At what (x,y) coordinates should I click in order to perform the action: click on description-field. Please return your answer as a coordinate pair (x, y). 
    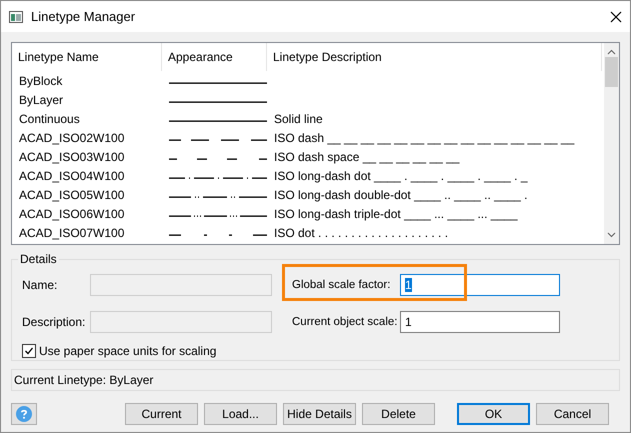
    Looking at the image, I should click on (181, 321).